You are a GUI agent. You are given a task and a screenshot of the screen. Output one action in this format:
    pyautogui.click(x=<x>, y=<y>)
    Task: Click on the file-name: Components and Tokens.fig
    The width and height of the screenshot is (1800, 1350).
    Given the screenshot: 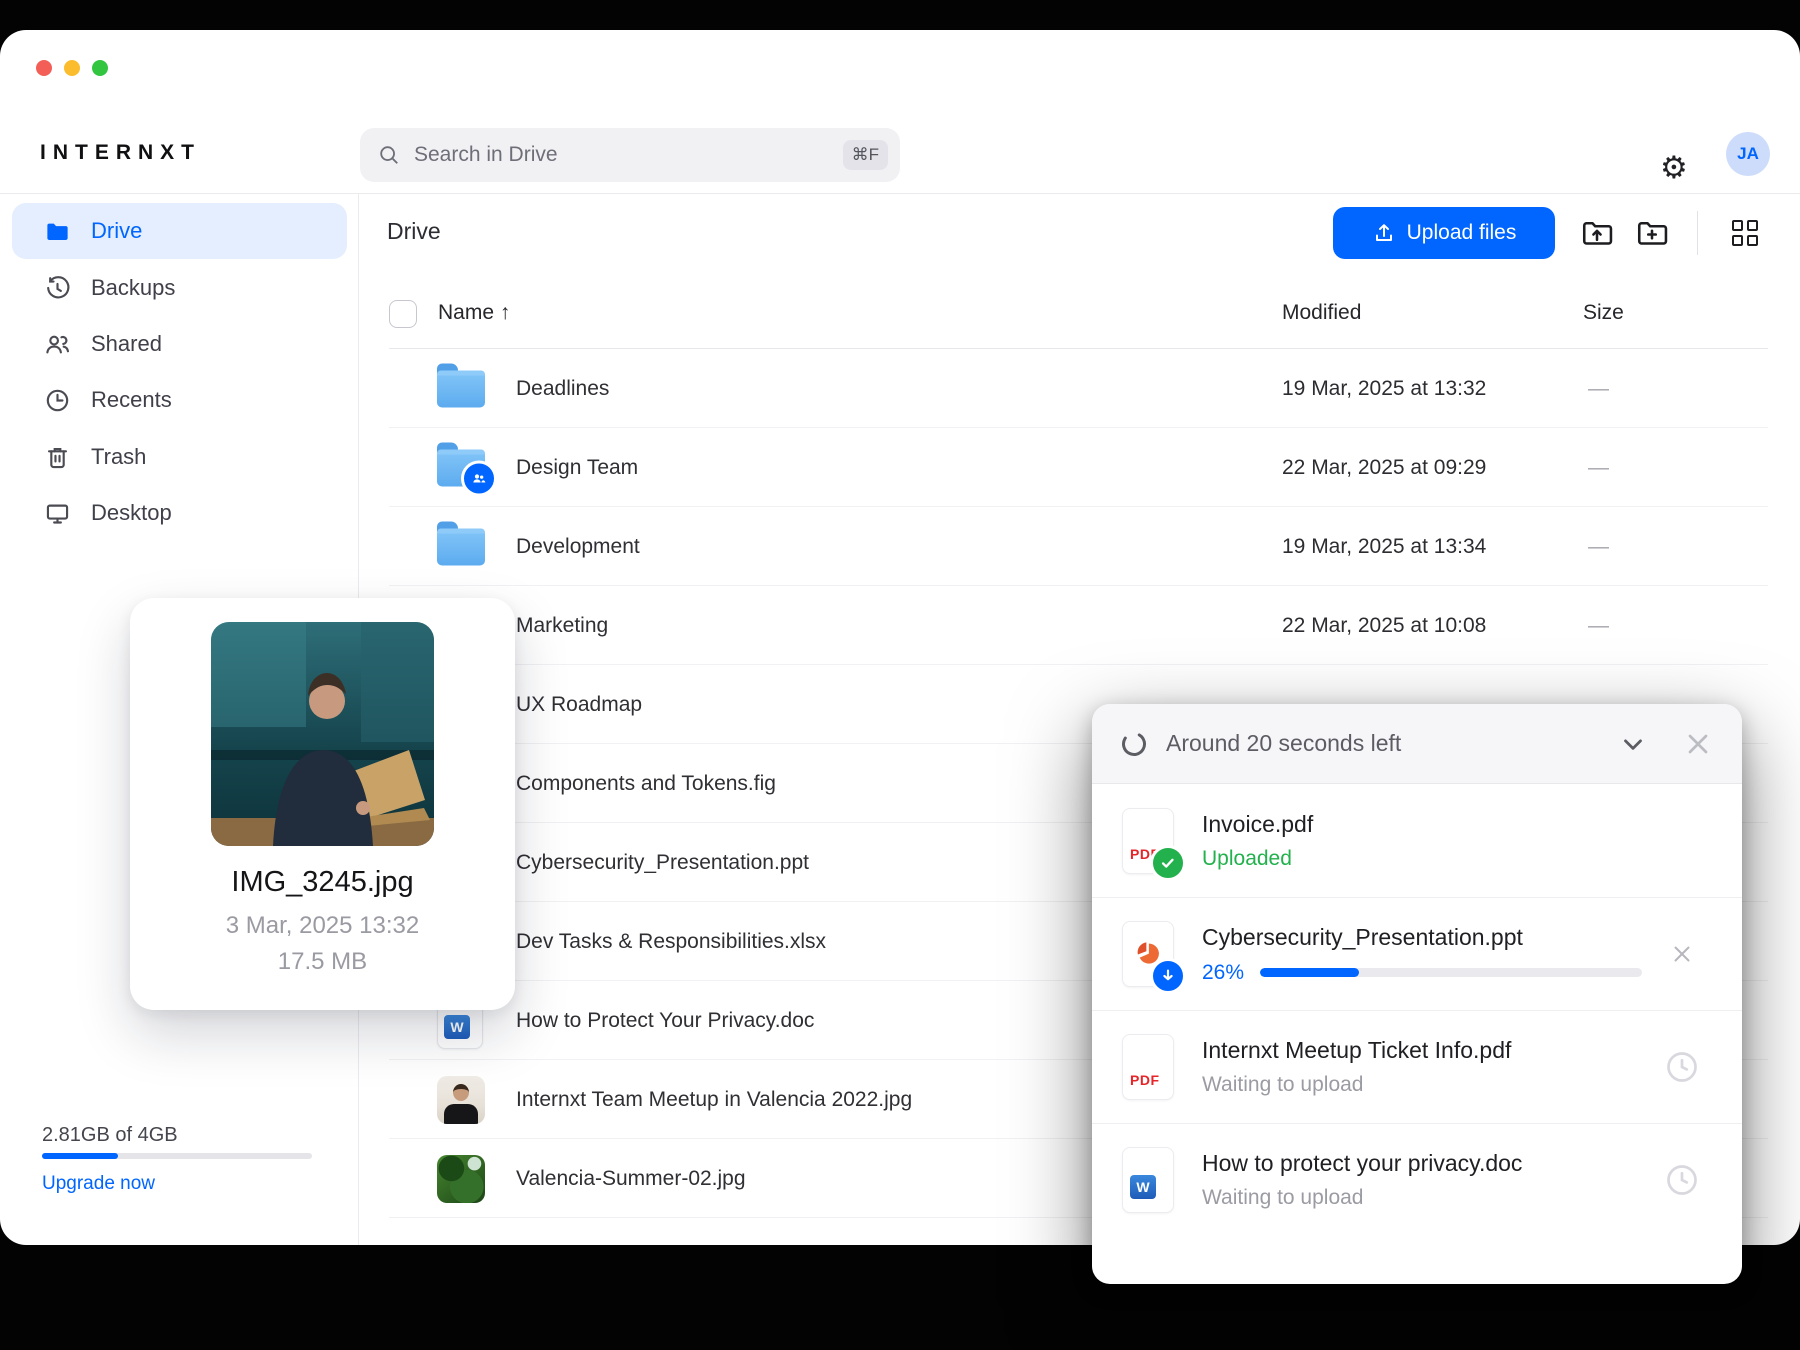 What is the action you would take?
    pyautogui.click(x=646, y=783)
    